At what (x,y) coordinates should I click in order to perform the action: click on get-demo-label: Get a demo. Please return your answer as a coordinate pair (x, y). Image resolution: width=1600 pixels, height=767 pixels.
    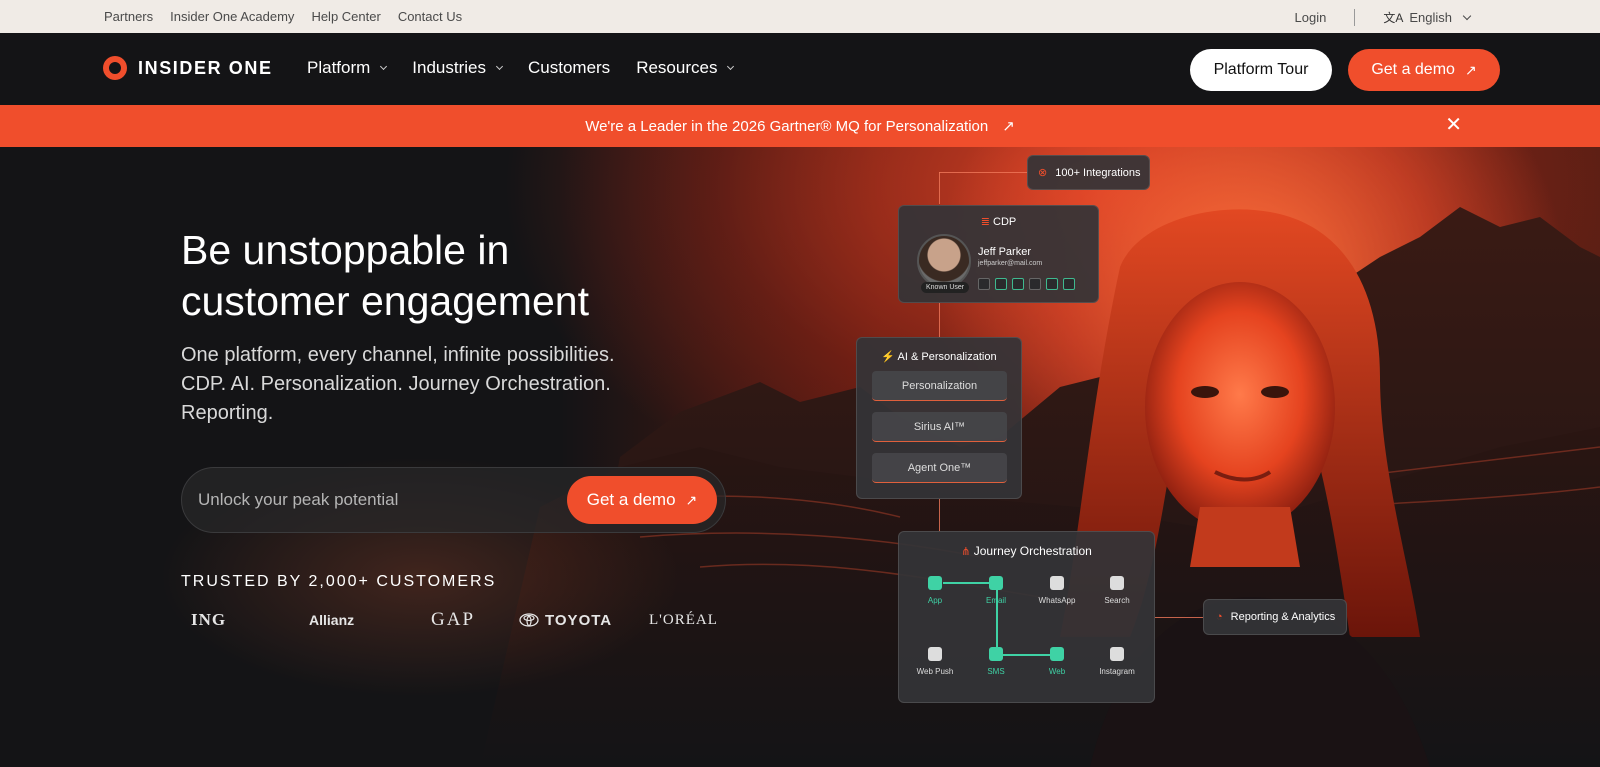
    Looking at the image, I should click on (1413, 69).